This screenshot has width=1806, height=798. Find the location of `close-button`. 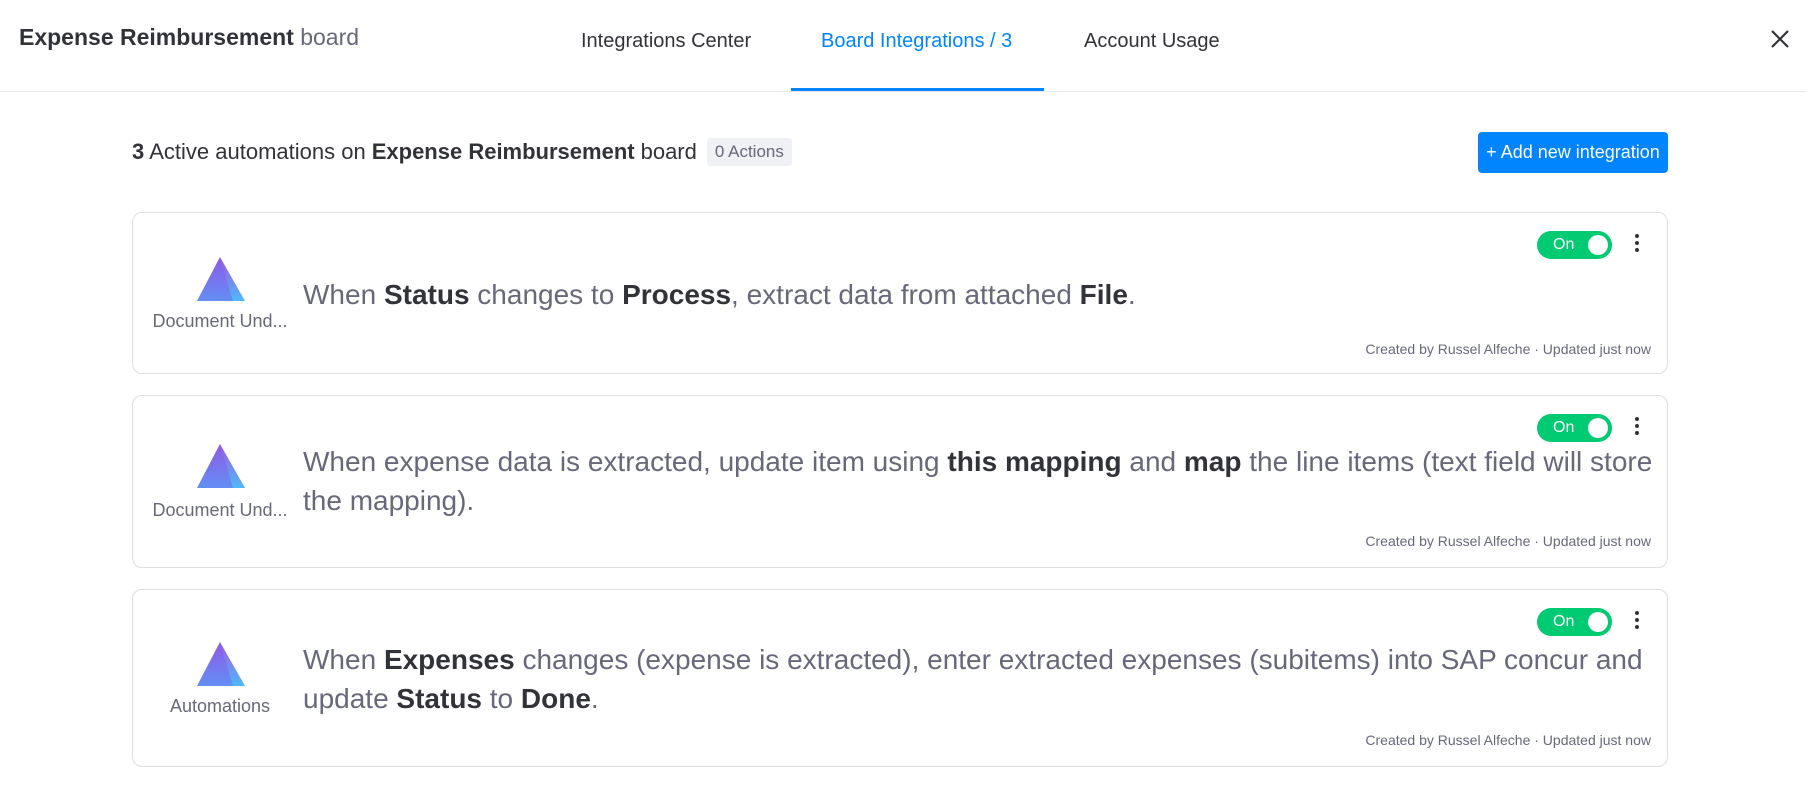

close-button is located at coordinates (1780, 39).